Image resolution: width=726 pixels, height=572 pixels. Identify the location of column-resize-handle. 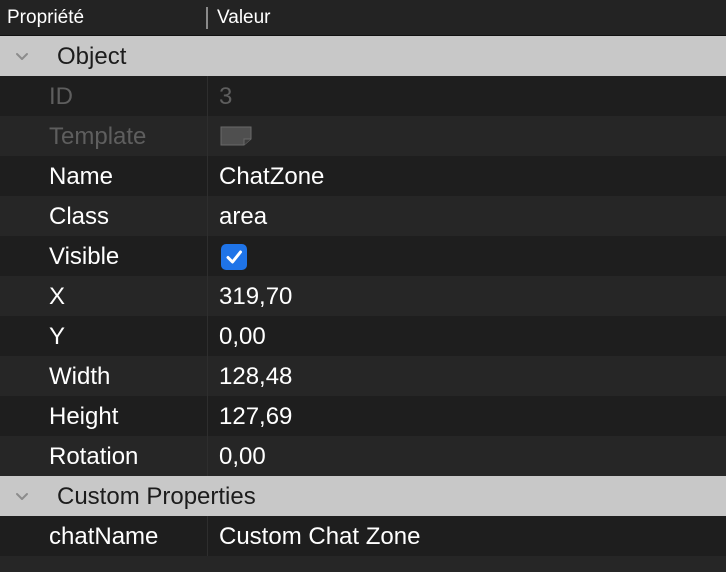
(207, 18).